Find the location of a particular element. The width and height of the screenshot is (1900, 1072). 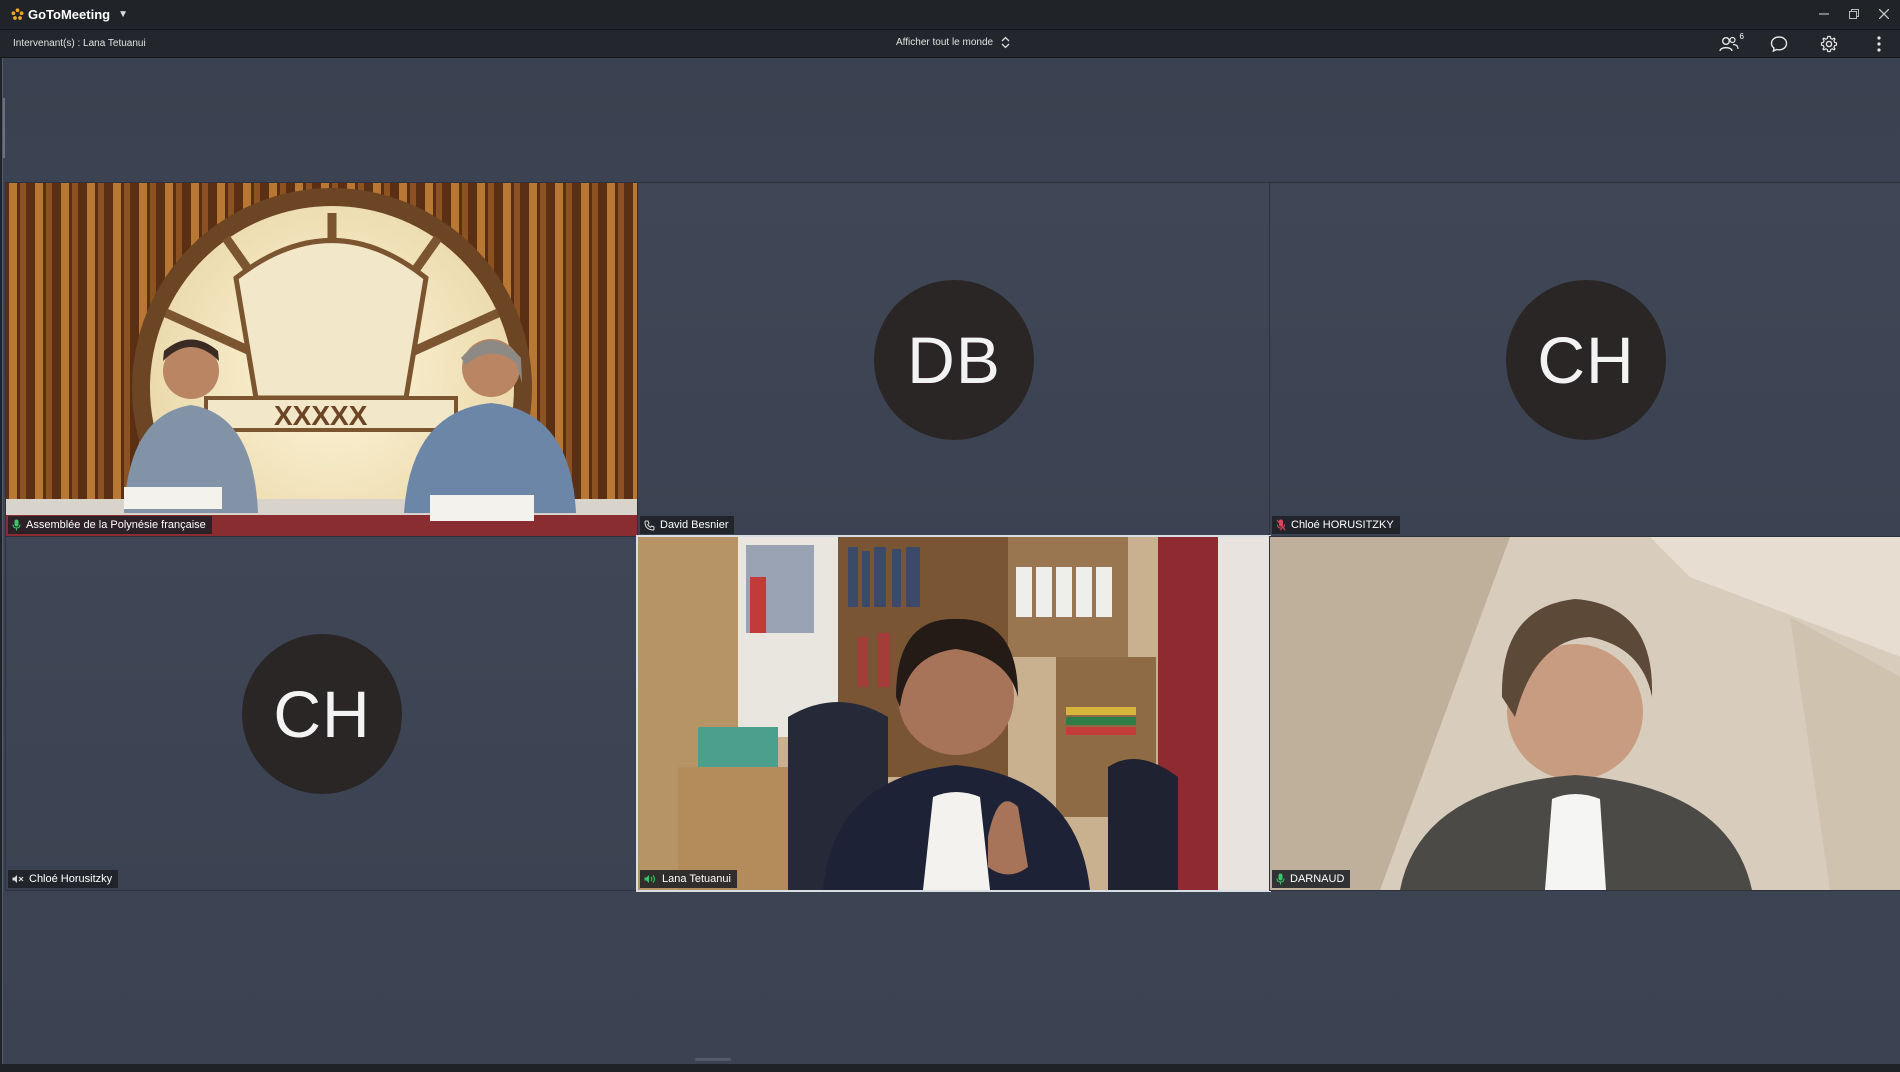

video-tile-chloe-horusitzky-upper: CH Chloé HORUSITZKY is located at coordinates (1584, 359).